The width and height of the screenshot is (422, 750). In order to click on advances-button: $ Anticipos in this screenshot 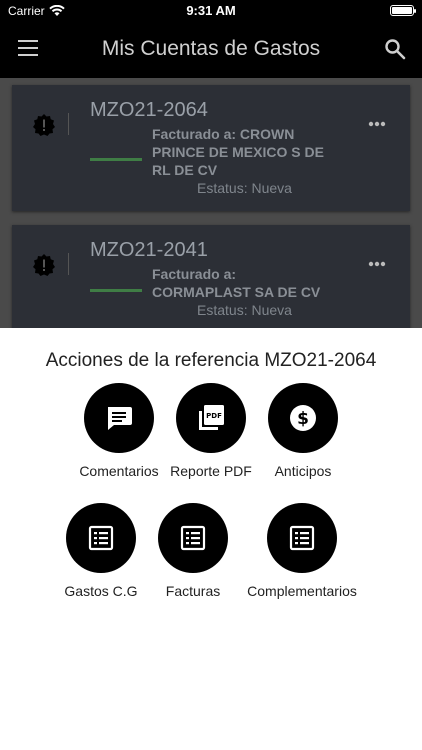, I will do `click(303, 431)`.